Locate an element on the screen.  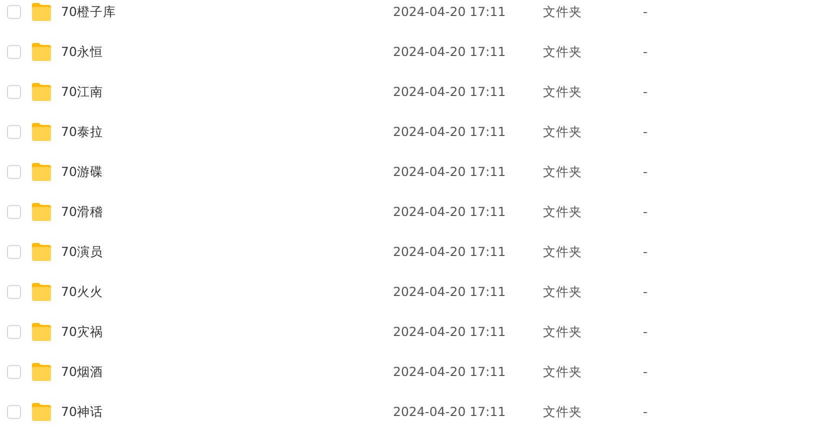
folder-name: 70江南 is located at coordinates (227, 92).